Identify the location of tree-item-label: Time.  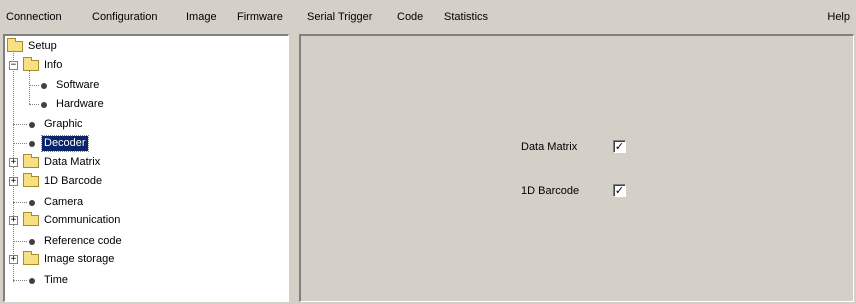
(56, 280).